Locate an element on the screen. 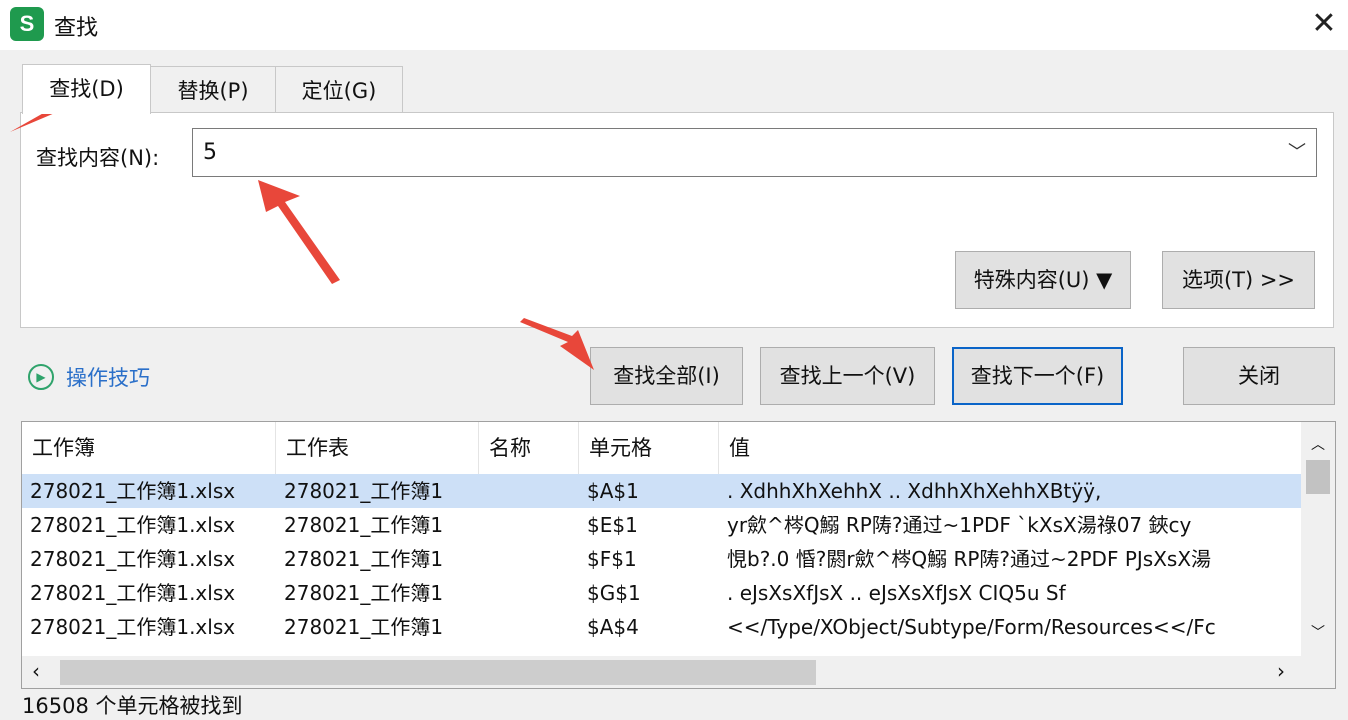  column-header-cell: 单元格 is located at coordinates (649, 448).